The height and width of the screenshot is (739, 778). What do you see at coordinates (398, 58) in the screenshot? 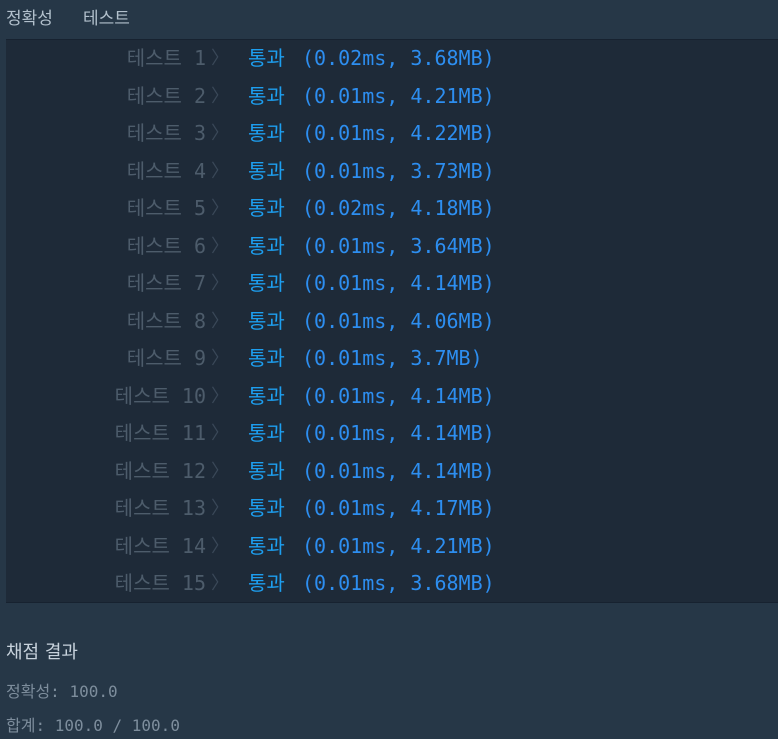
I see `test-detail: (0.02ms, 3.68MB)` at bounding box center [398, 58].